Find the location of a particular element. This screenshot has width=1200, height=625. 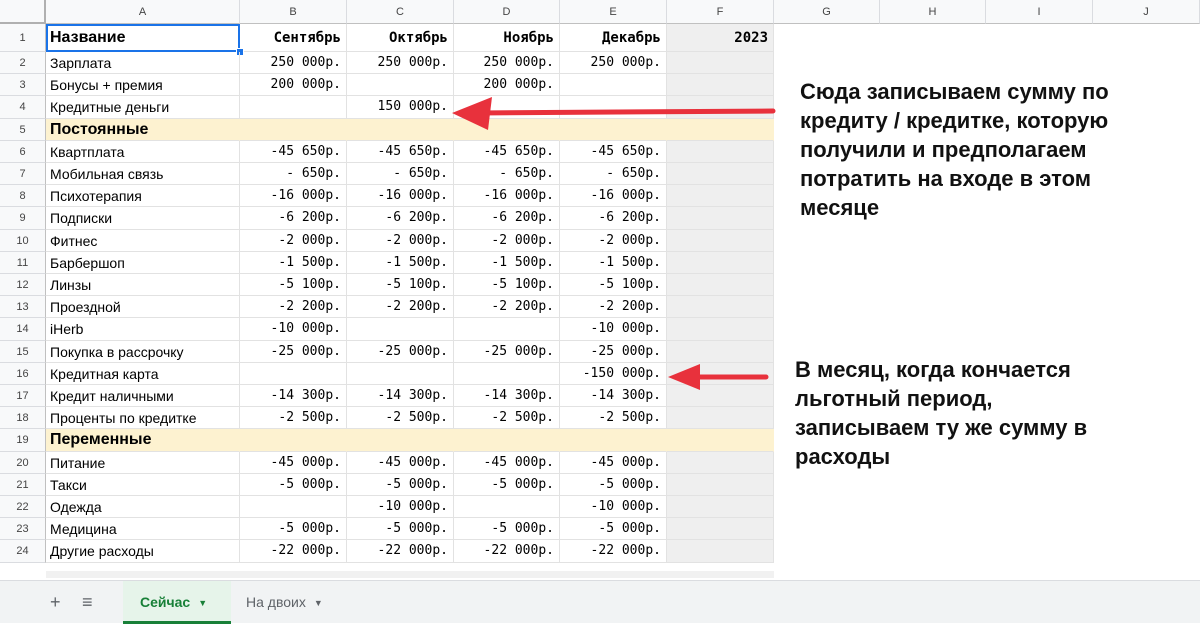

annotation-arrows is located at coordinates (614, 243).